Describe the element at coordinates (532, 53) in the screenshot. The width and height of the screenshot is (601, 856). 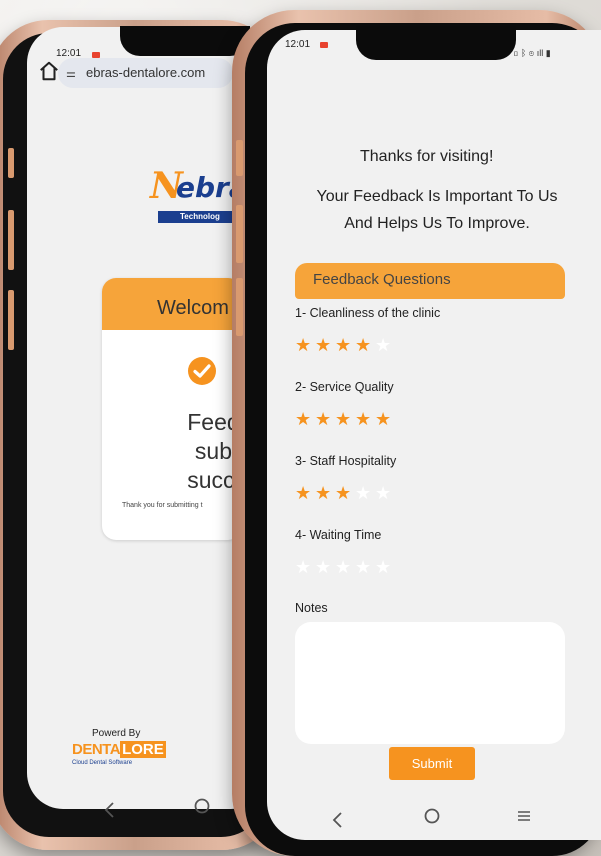
I see `status-icons: ▯ ᛒ ⊚ ıll ▮` at that location.